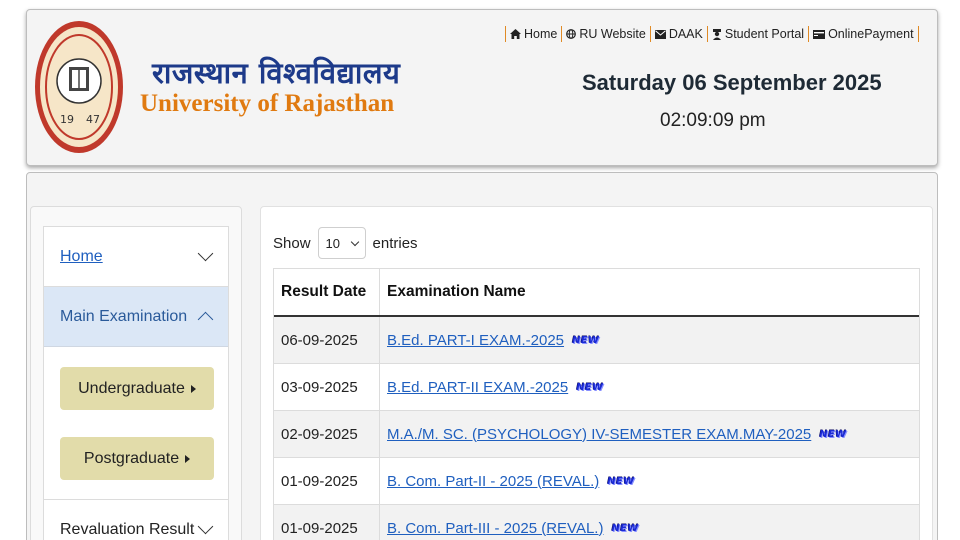  I want to click on nav-daak: DAAK, so click(678, 34).